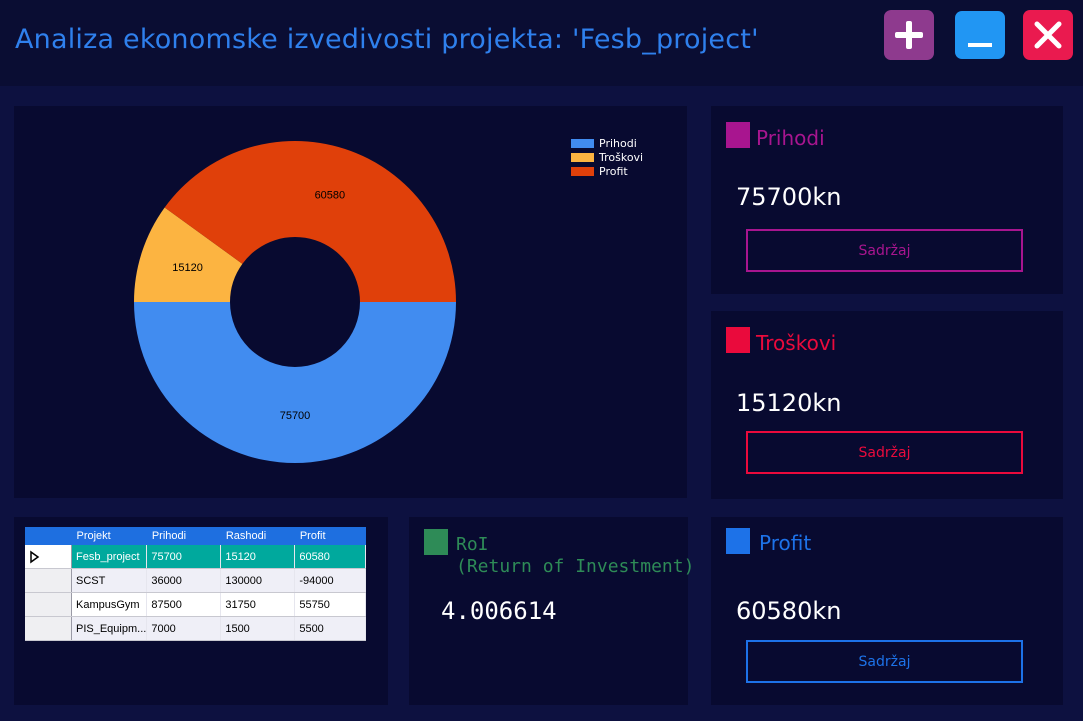  I want to click on slice-value-label: 15120, so click(187, 268).